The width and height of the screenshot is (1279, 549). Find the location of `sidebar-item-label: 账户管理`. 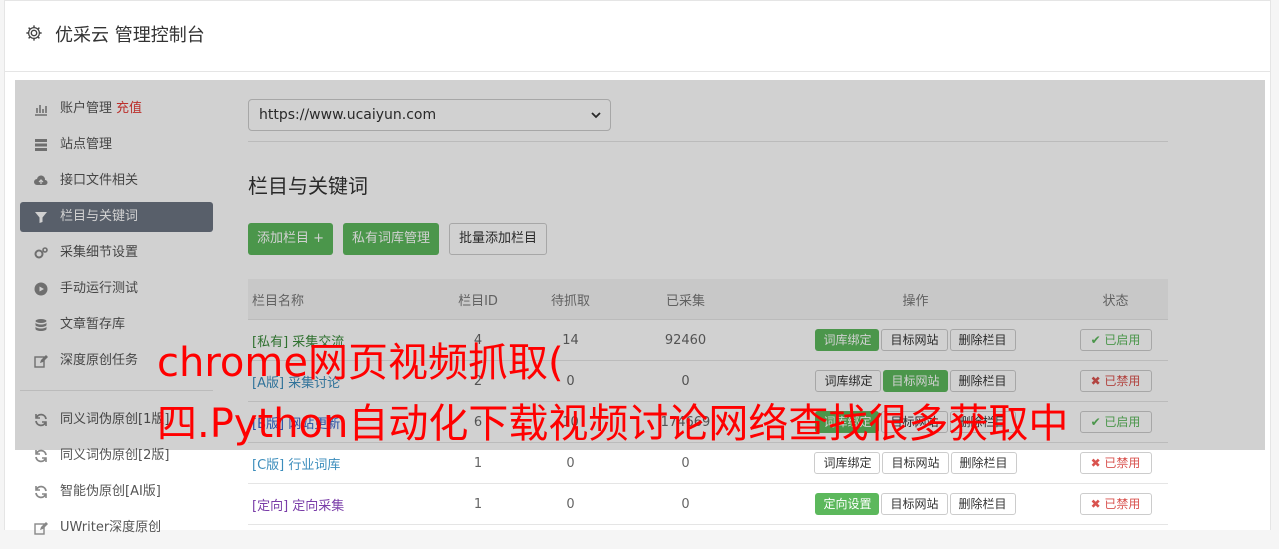

sidebar-item-label: 账户管理 is located at coordinates (86, 108).